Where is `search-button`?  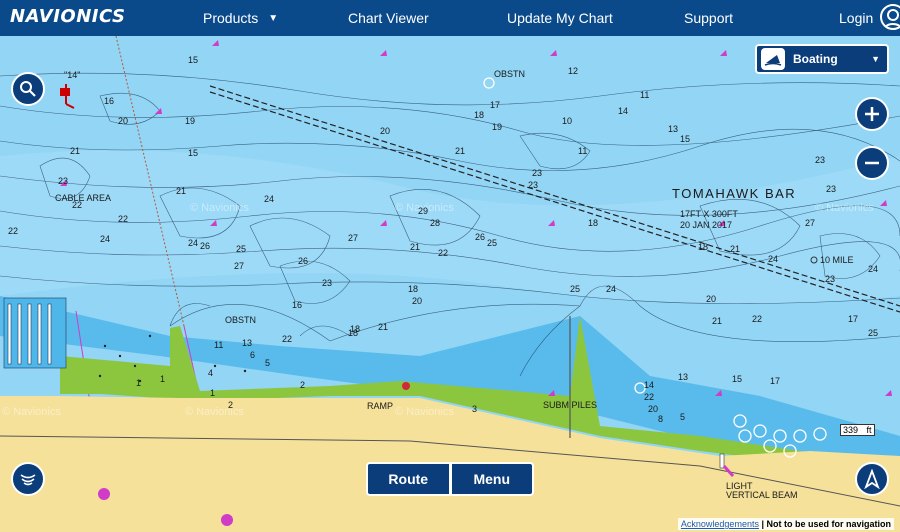
search-button is located at coordinates (28, 89).